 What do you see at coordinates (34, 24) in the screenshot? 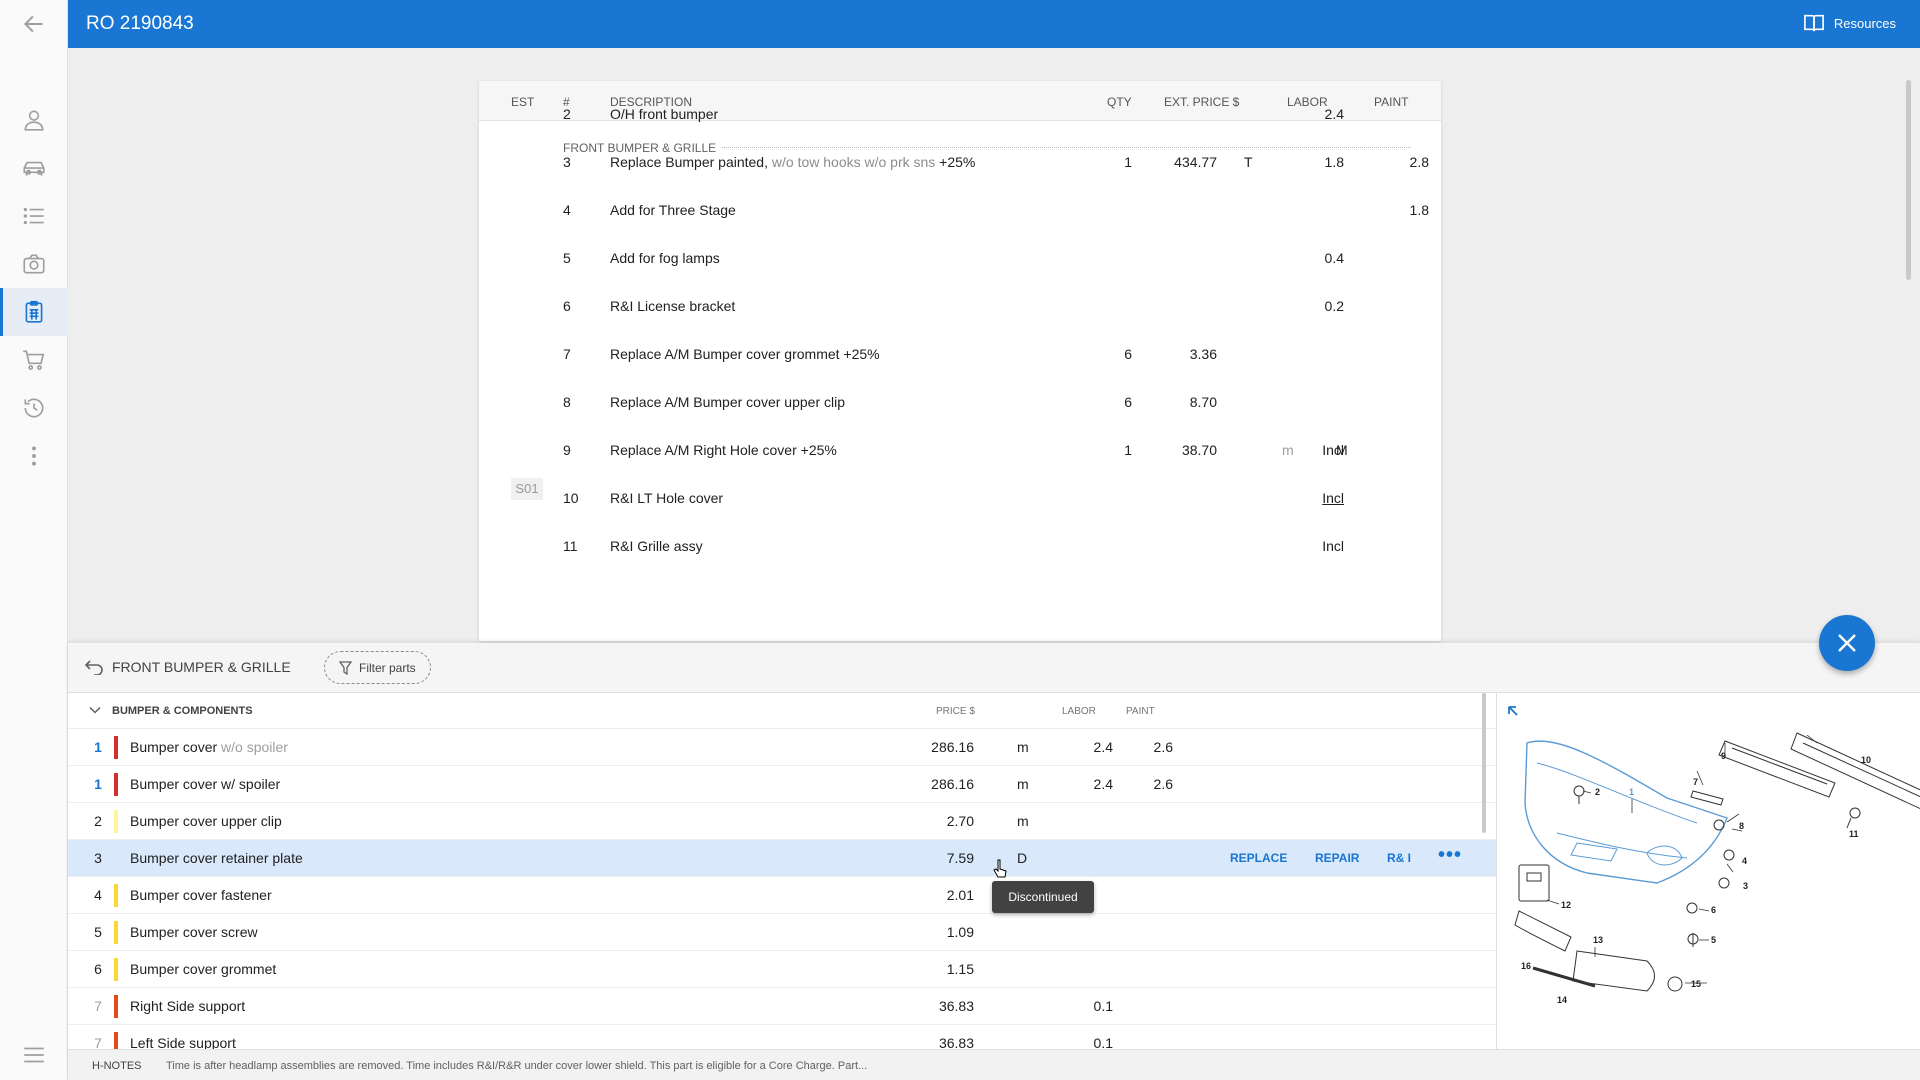
I see `back-arrow-icon` at bounding box center [34, 24].